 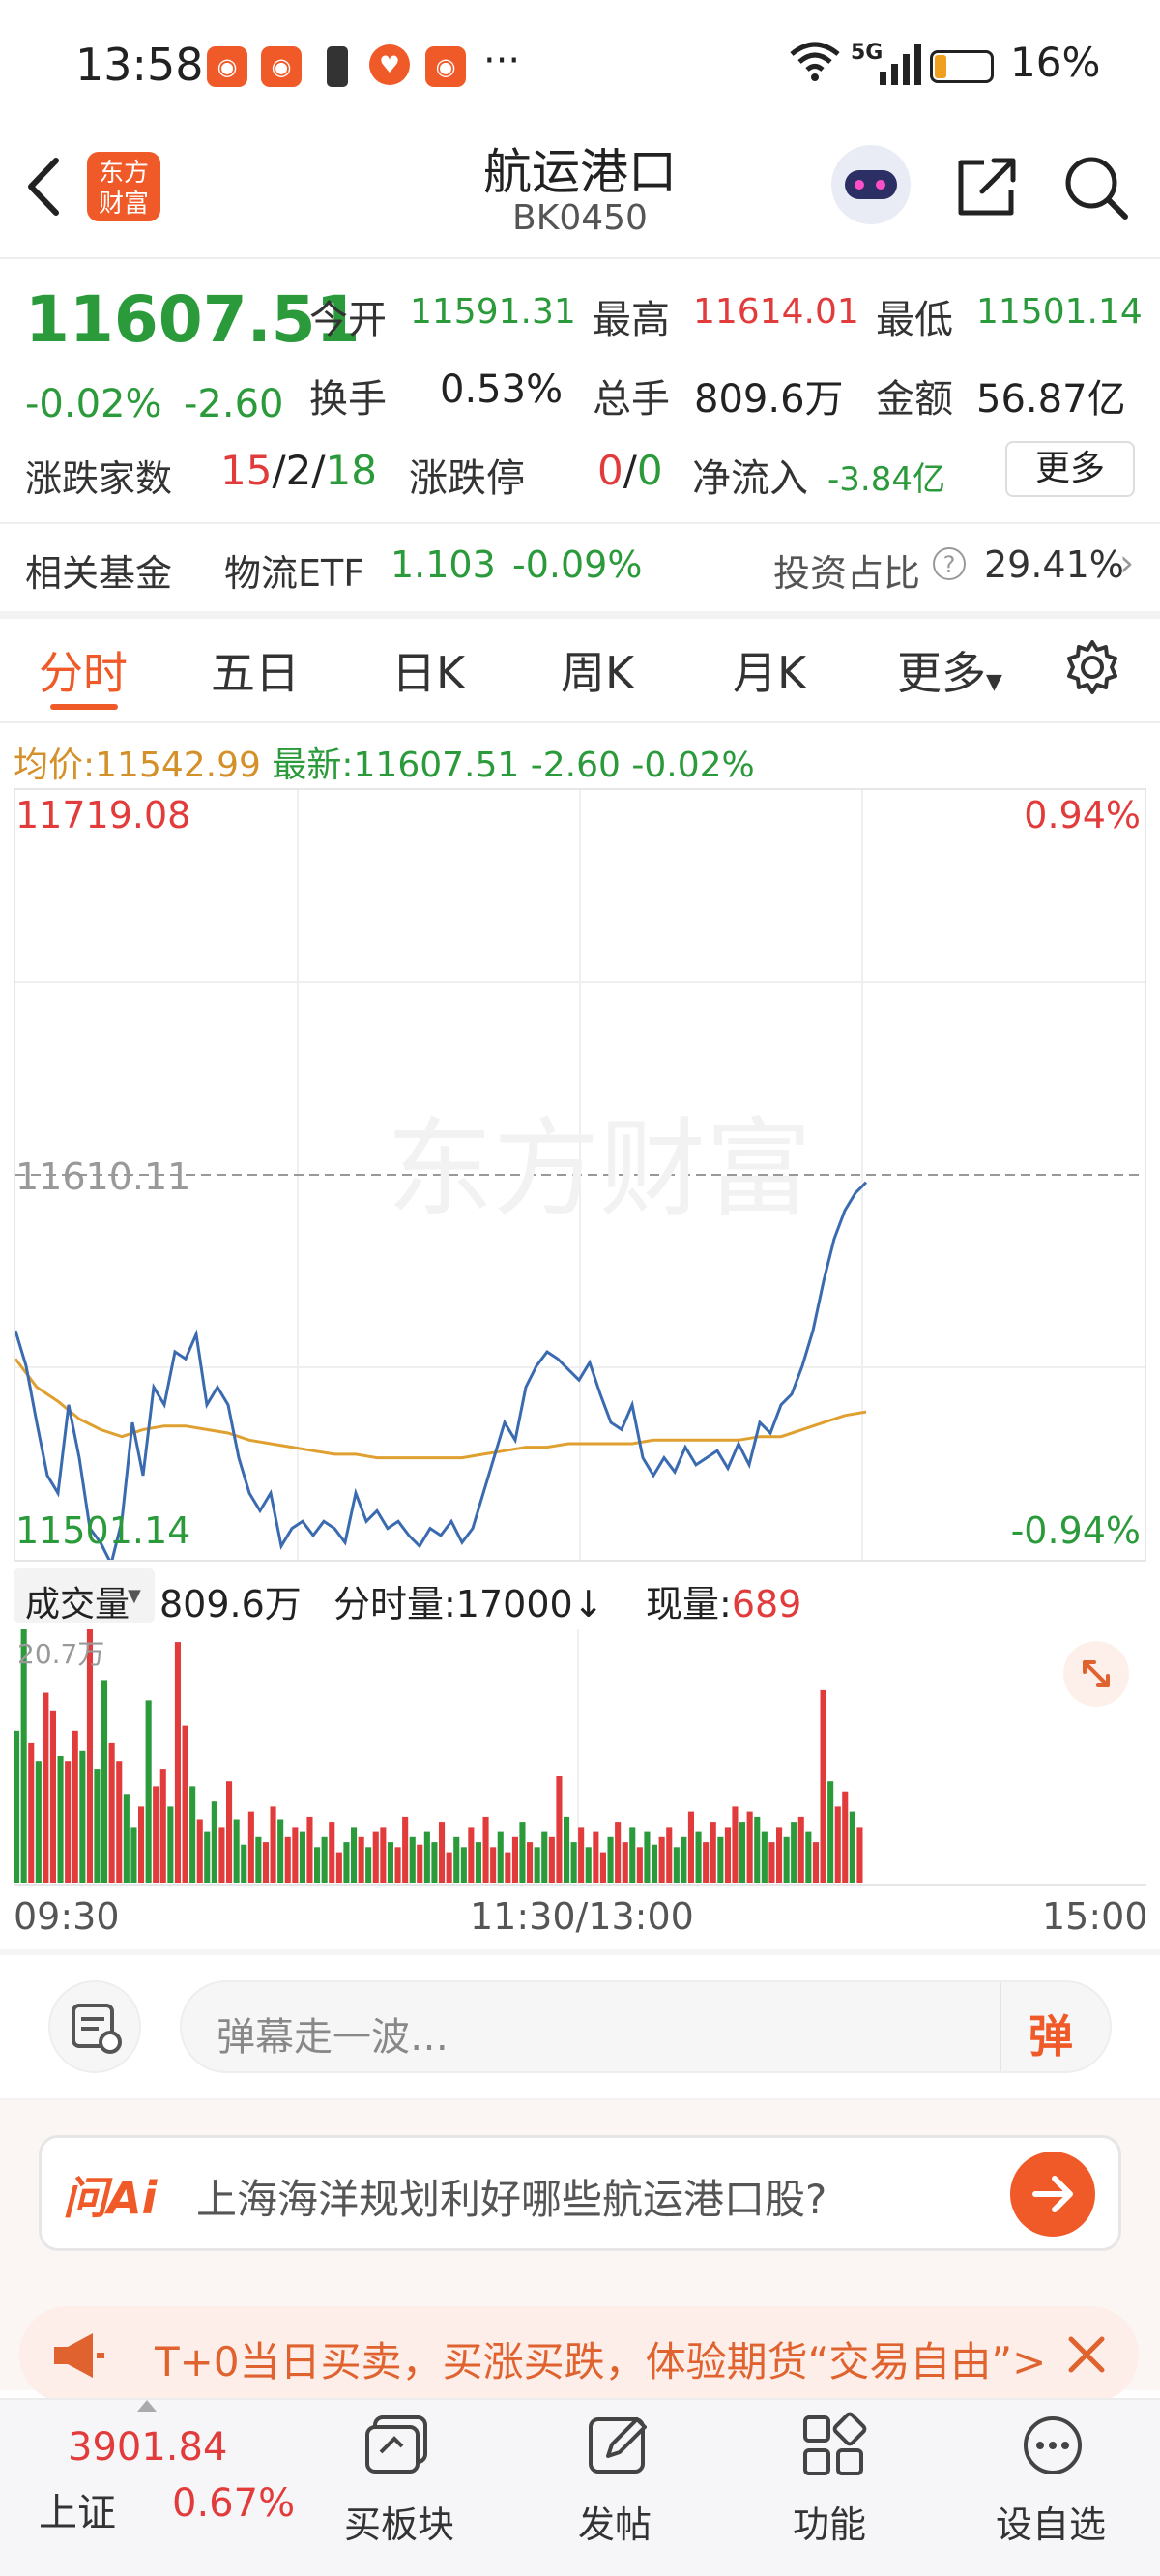 What do you see at coordinates (443, 564) in the screenshot?
I see `fund-price: 1.103` at bounding box center [443, 564].